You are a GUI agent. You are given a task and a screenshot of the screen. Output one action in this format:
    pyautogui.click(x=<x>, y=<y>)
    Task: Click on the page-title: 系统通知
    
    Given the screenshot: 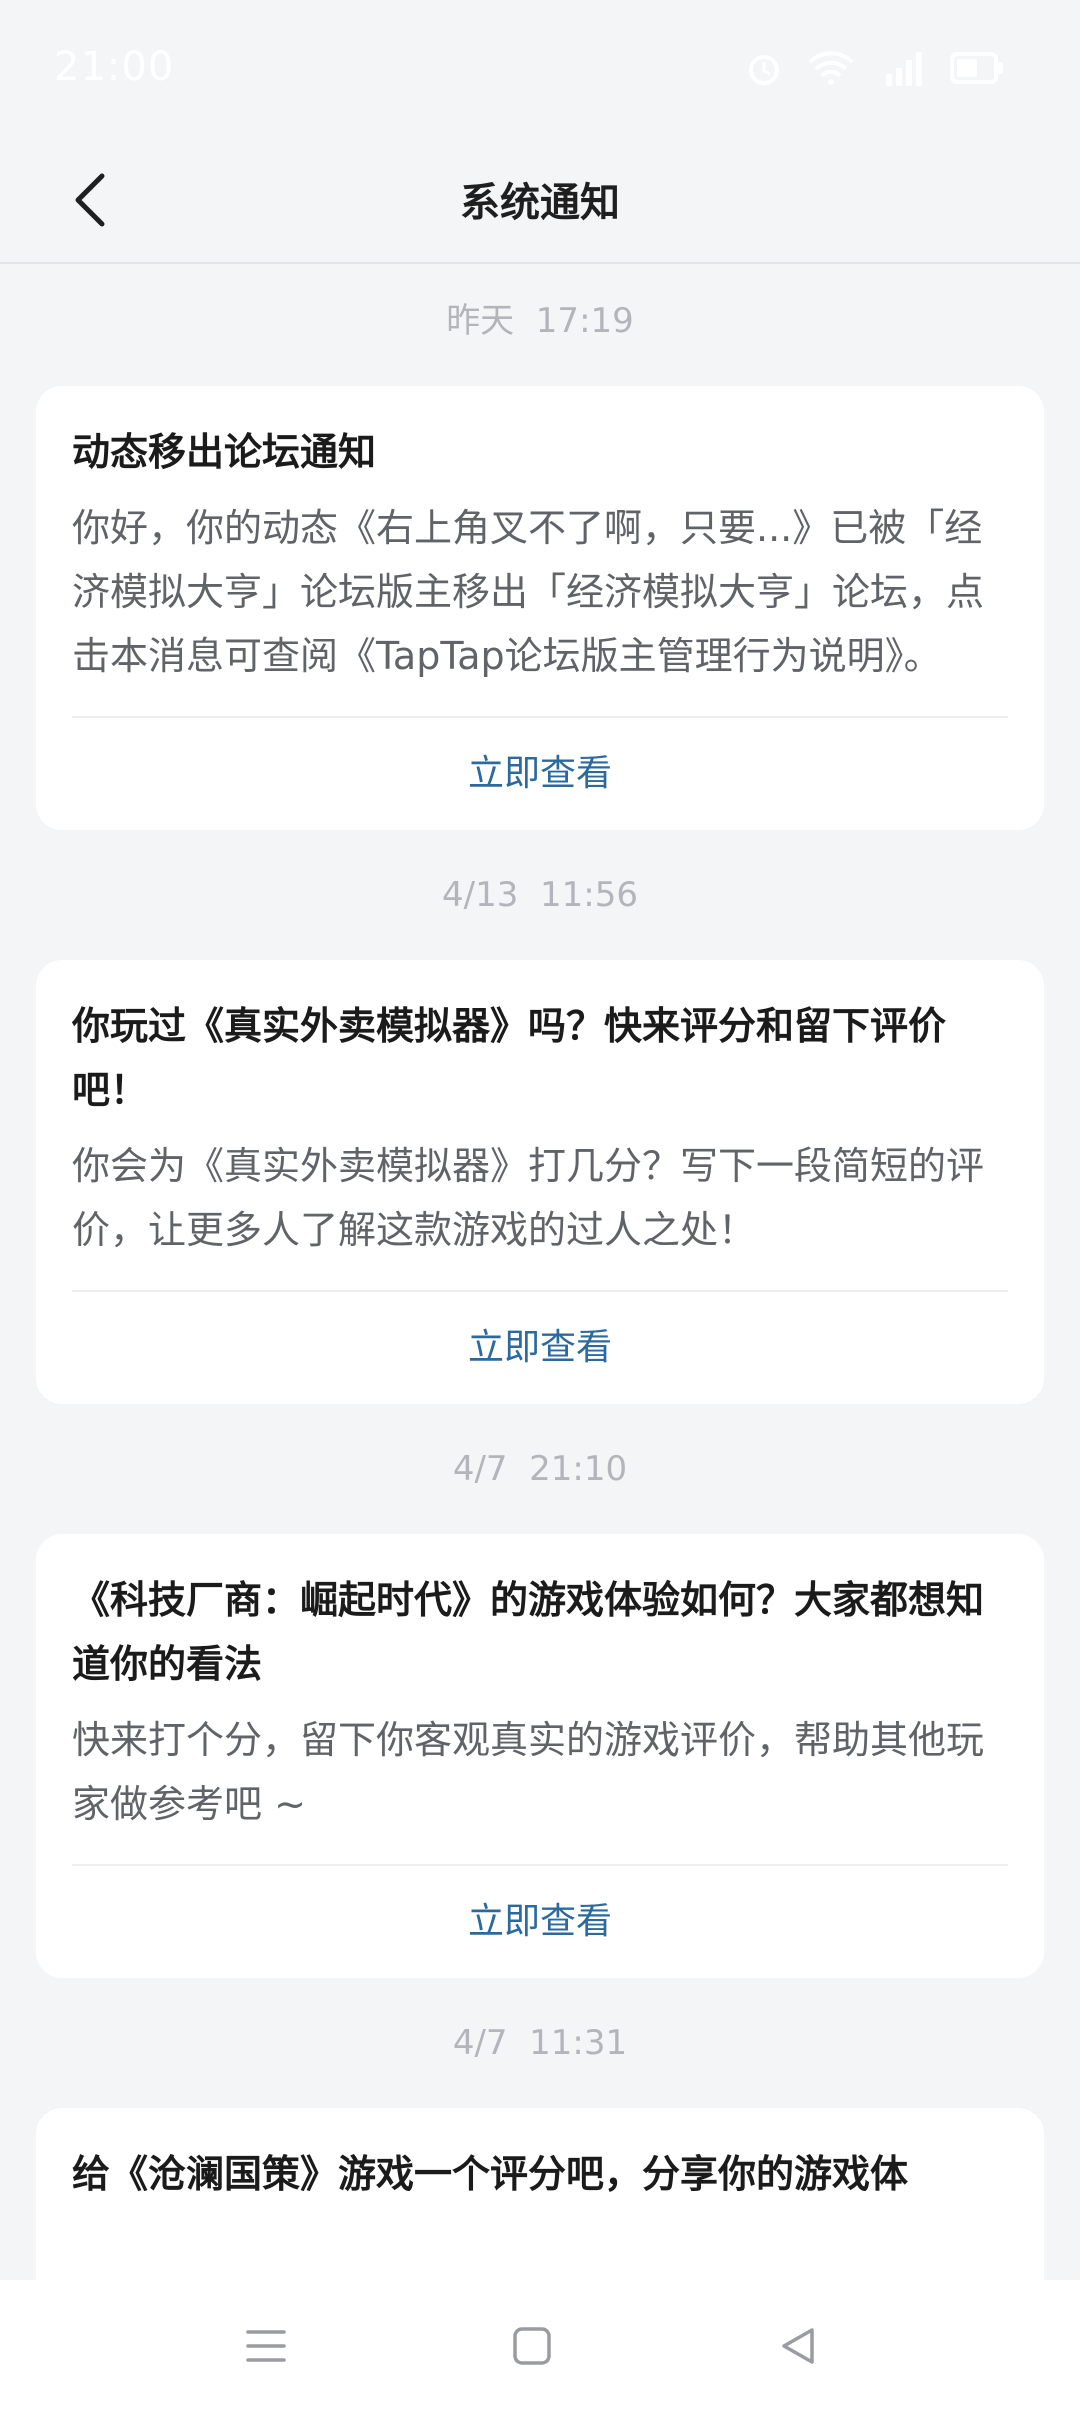 What is the action you would take?
    pyautogui.click(x=540, y=203)
    